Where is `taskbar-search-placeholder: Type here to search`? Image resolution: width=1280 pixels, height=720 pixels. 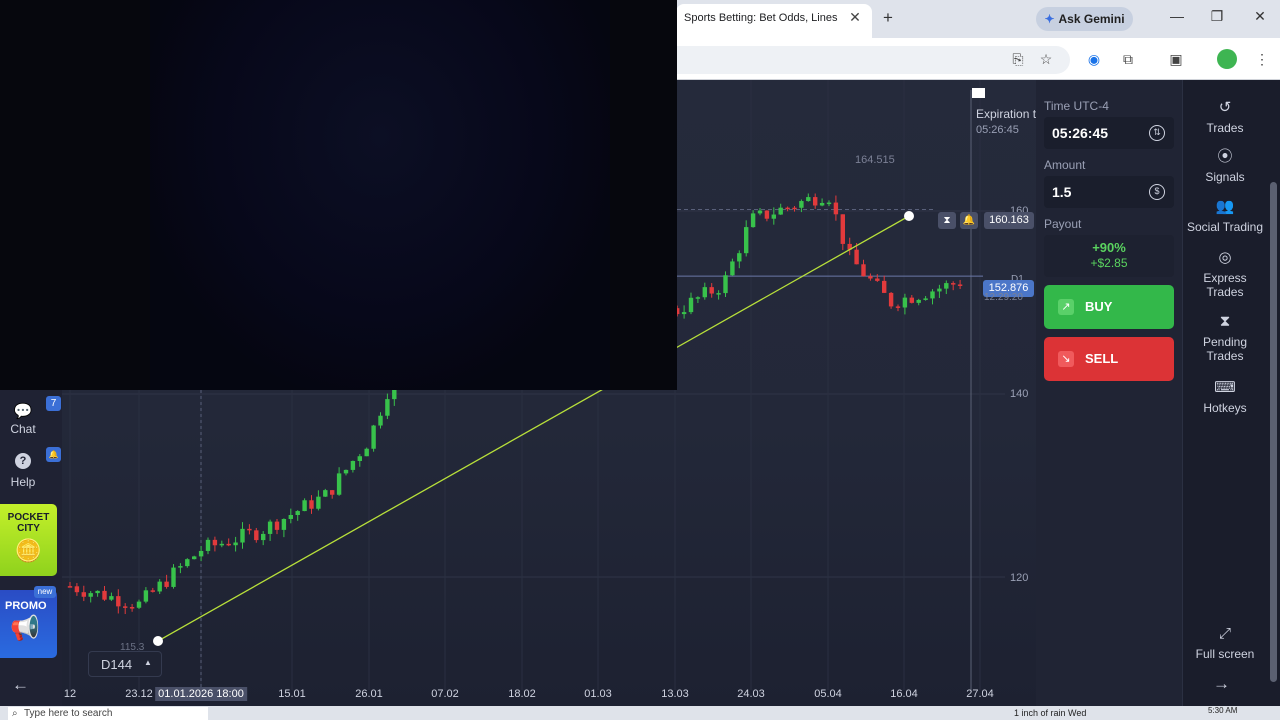
taskbar-search-placeholder: Type here to search is located at coordinates (68, 713).